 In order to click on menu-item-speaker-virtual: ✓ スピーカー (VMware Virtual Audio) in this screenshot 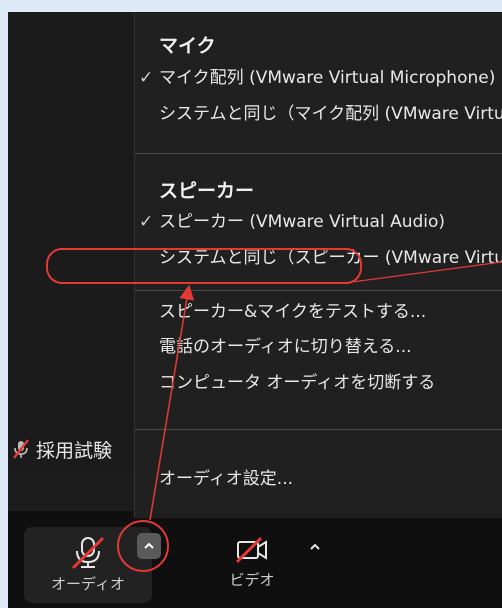, I will do `click(292, 222)`.